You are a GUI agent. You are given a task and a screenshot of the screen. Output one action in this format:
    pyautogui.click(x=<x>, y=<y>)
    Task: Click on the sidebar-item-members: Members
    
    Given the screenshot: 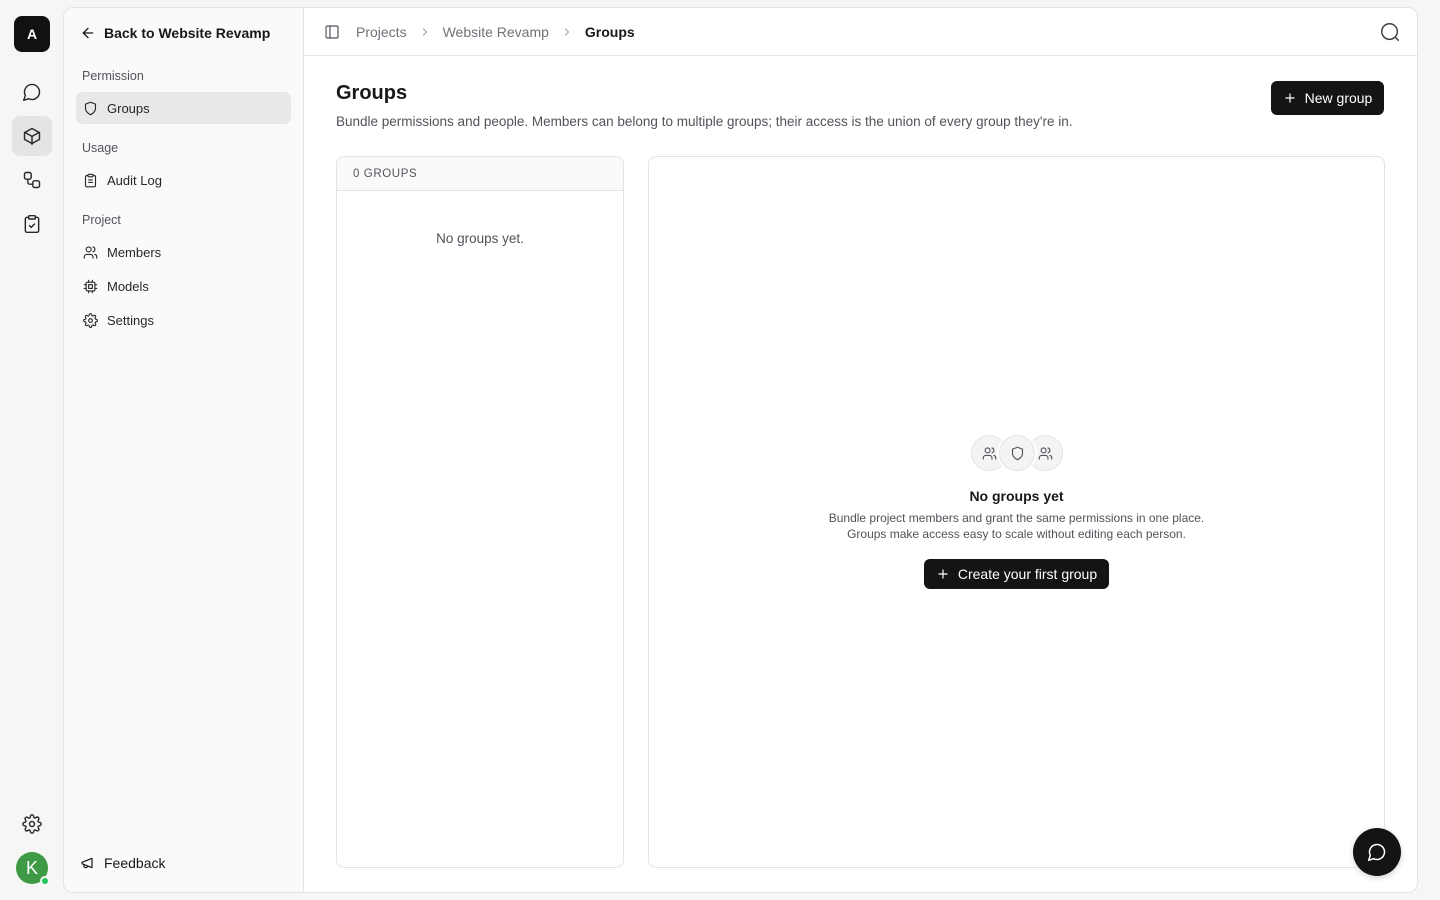 What is the action you would take?
    pyautogui.click(x=183, y=252)
    